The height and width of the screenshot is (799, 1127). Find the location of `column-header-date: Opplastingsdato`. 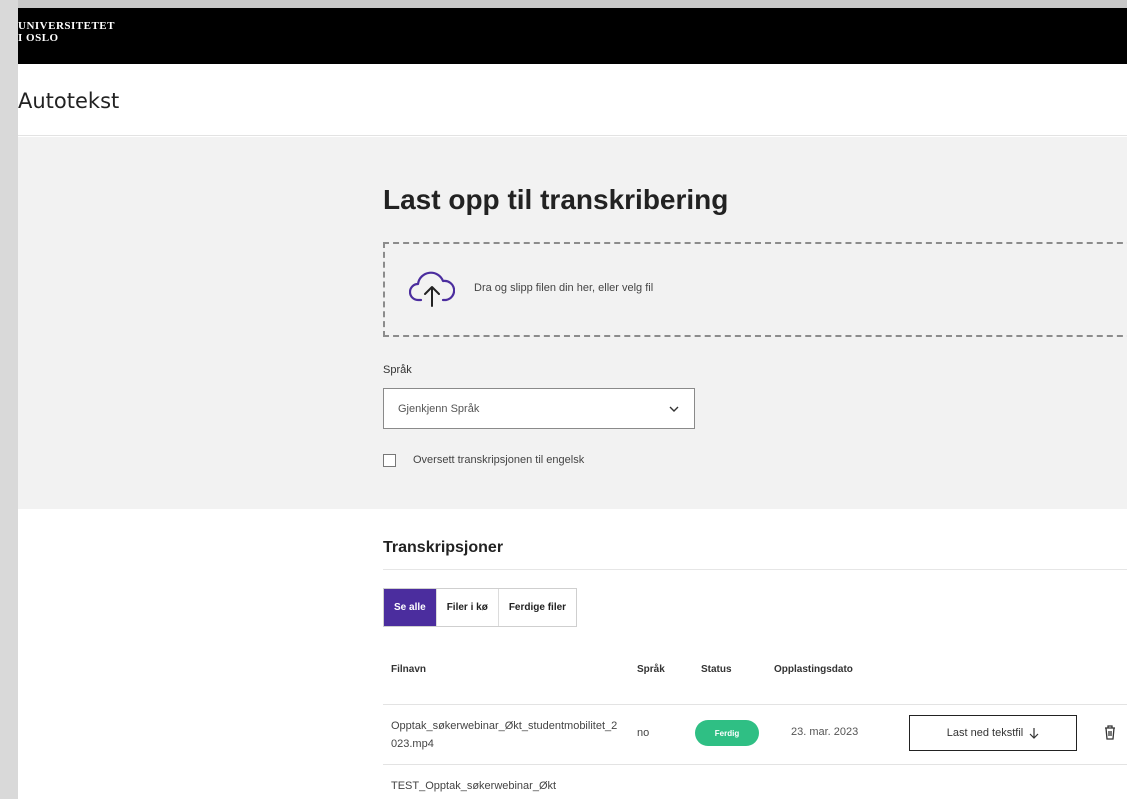

column-header-date: Opplastingsdato is located at coordinates (813, 669).